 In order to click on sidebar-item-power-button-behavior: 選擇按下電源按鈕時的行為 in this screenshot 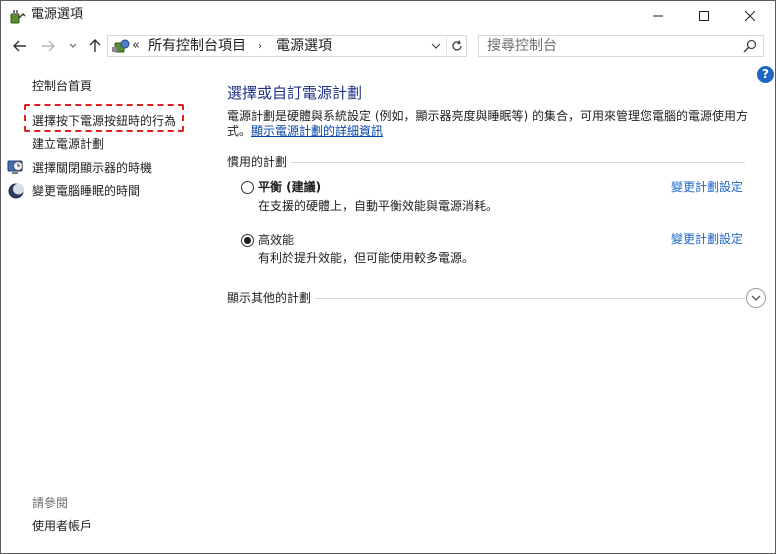, I will do `click(104, 121)`.